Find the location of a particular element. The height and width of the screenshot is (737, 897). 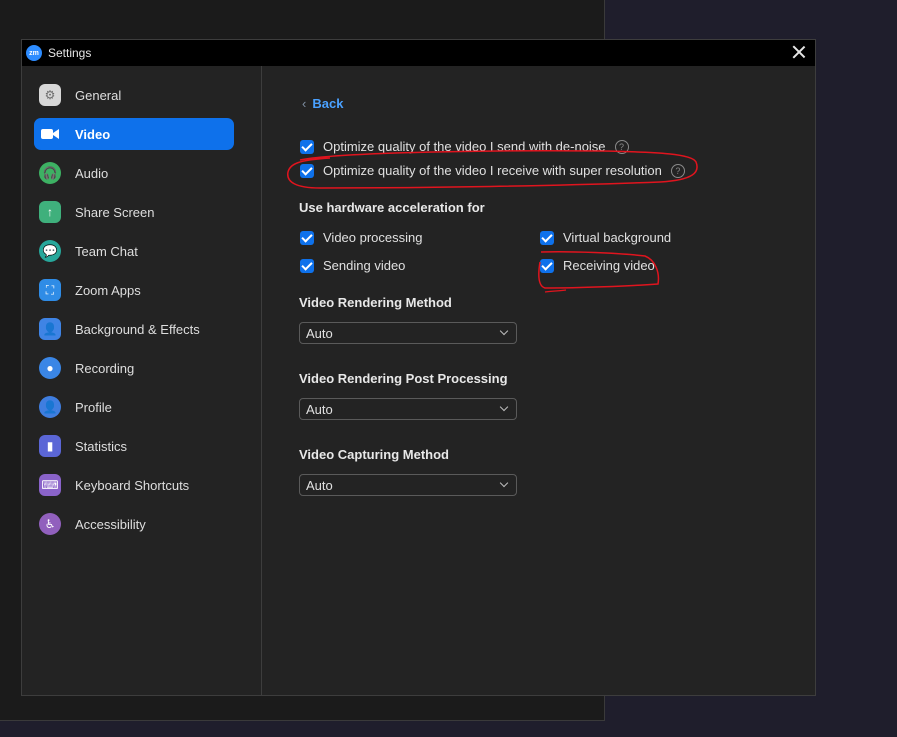

sidebar-item-statistics: ▮ Statistics is located at coordinates (134, 446).